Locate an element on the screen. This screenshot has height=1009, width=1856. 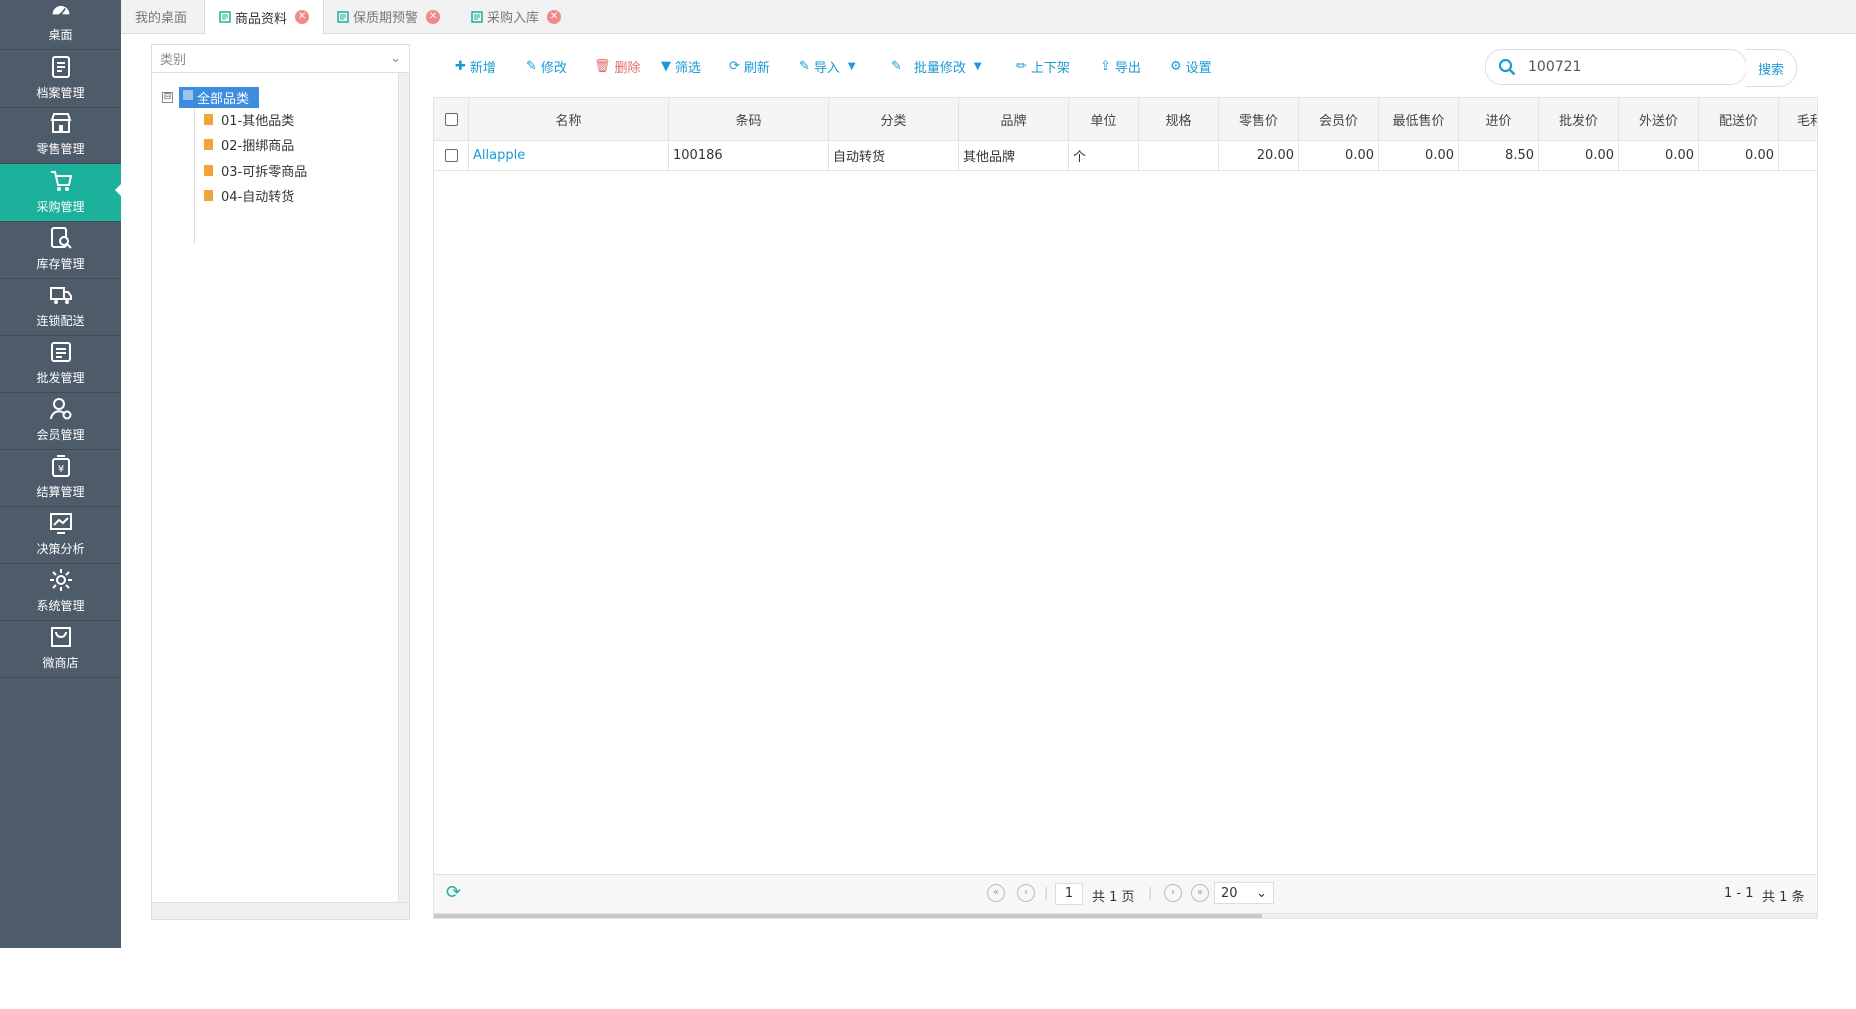
column-header: 条码 is located at coordinates (749, 119).